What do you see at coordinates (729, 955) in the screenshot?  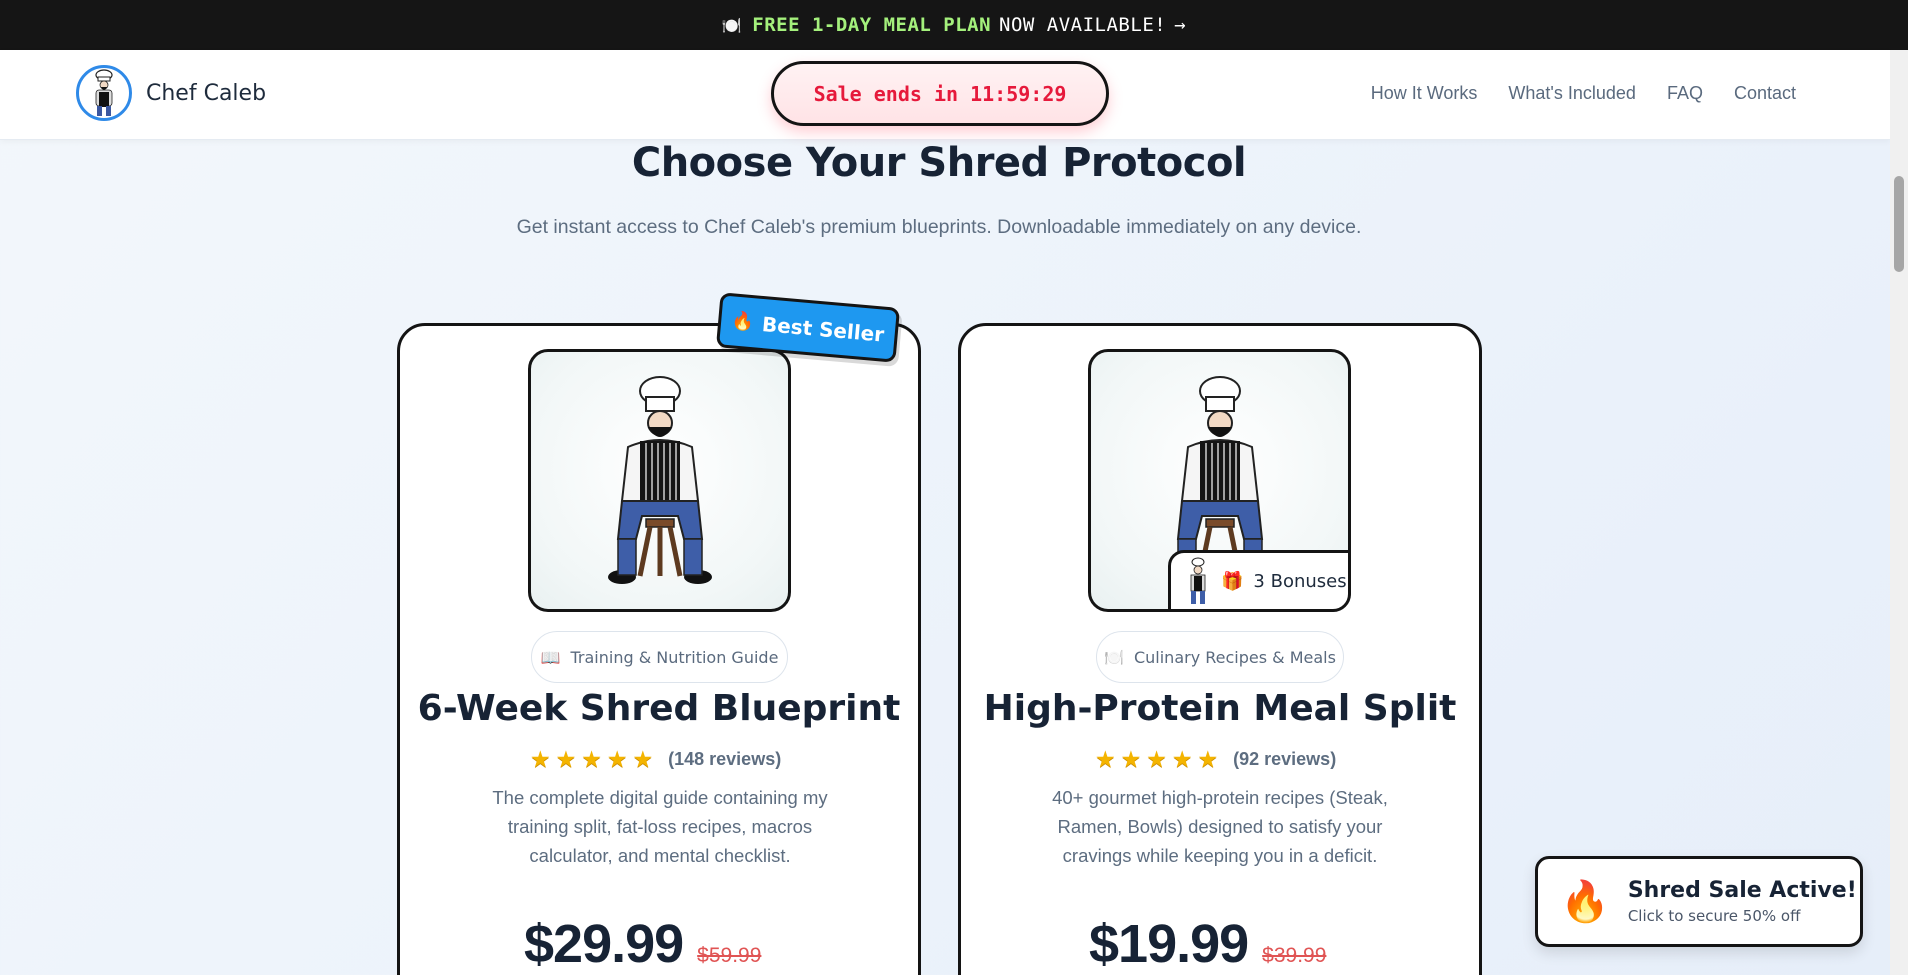 I see `original-price: $59.99` at bounding box center [729, 955].